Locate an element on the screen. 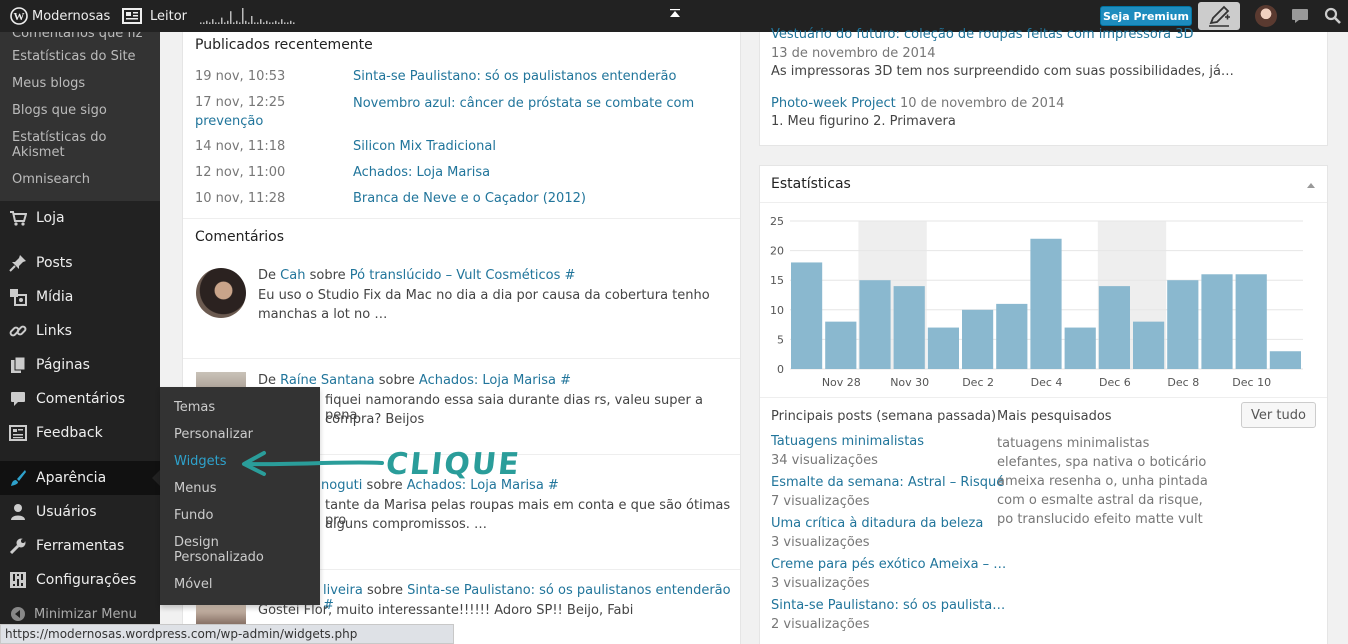 The width and height of the screenshot is (1348, 644). flyout-item-customize: Personalizar is located at coordinates (213, 434).